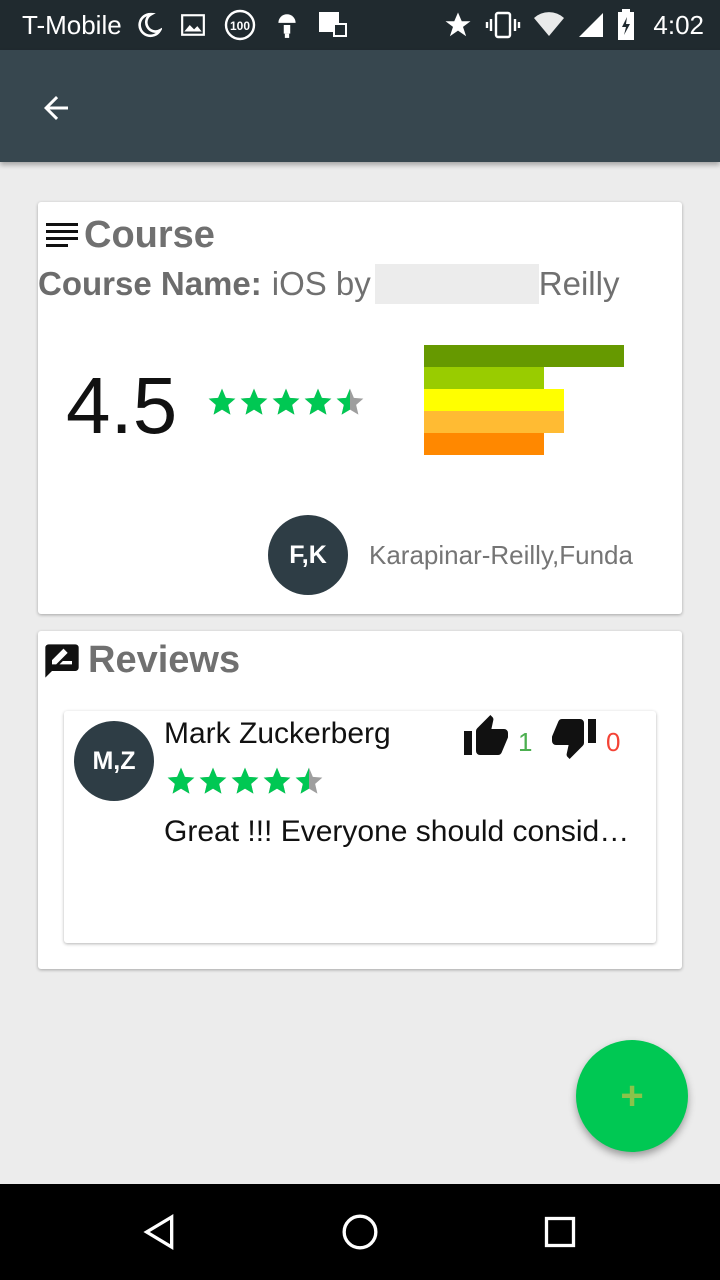 The width and height of the screenshot is (720, 1280). What do you see at coordinates (484, 378) in the screenshot?
I see `rating-bar-4-star` at bounding box center [484, 378].